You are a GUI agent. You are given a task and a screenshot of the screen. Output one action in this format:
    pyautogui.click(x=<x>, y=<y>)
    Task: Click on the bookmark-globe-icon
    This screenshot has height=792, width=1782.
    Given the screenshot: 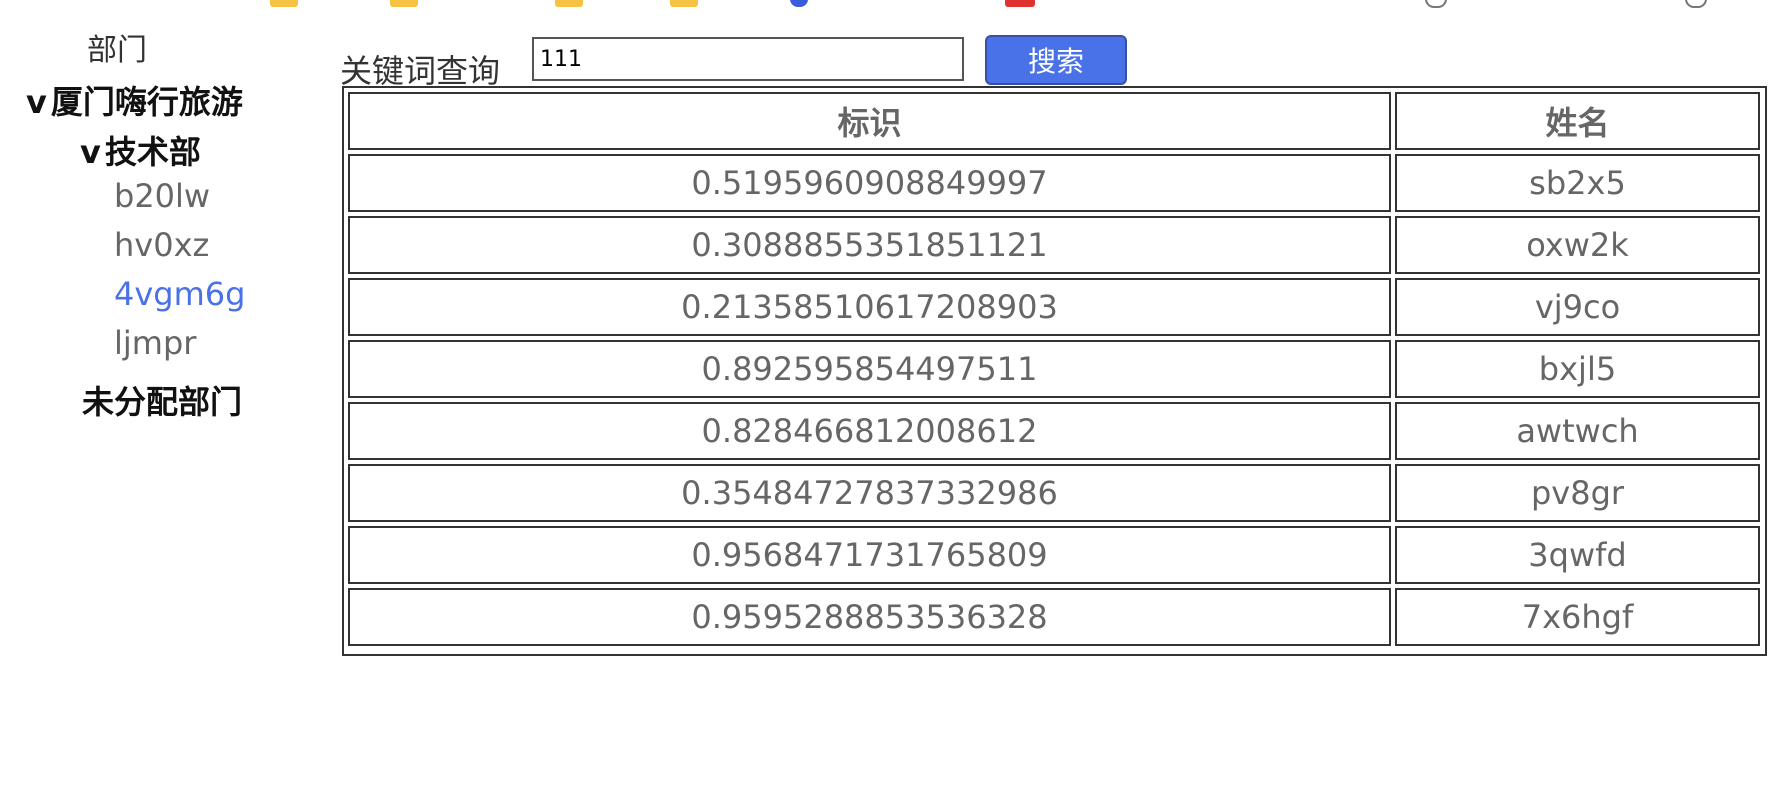 What is the action you would take?
    pyautogui.click(x=799, y=3)
    